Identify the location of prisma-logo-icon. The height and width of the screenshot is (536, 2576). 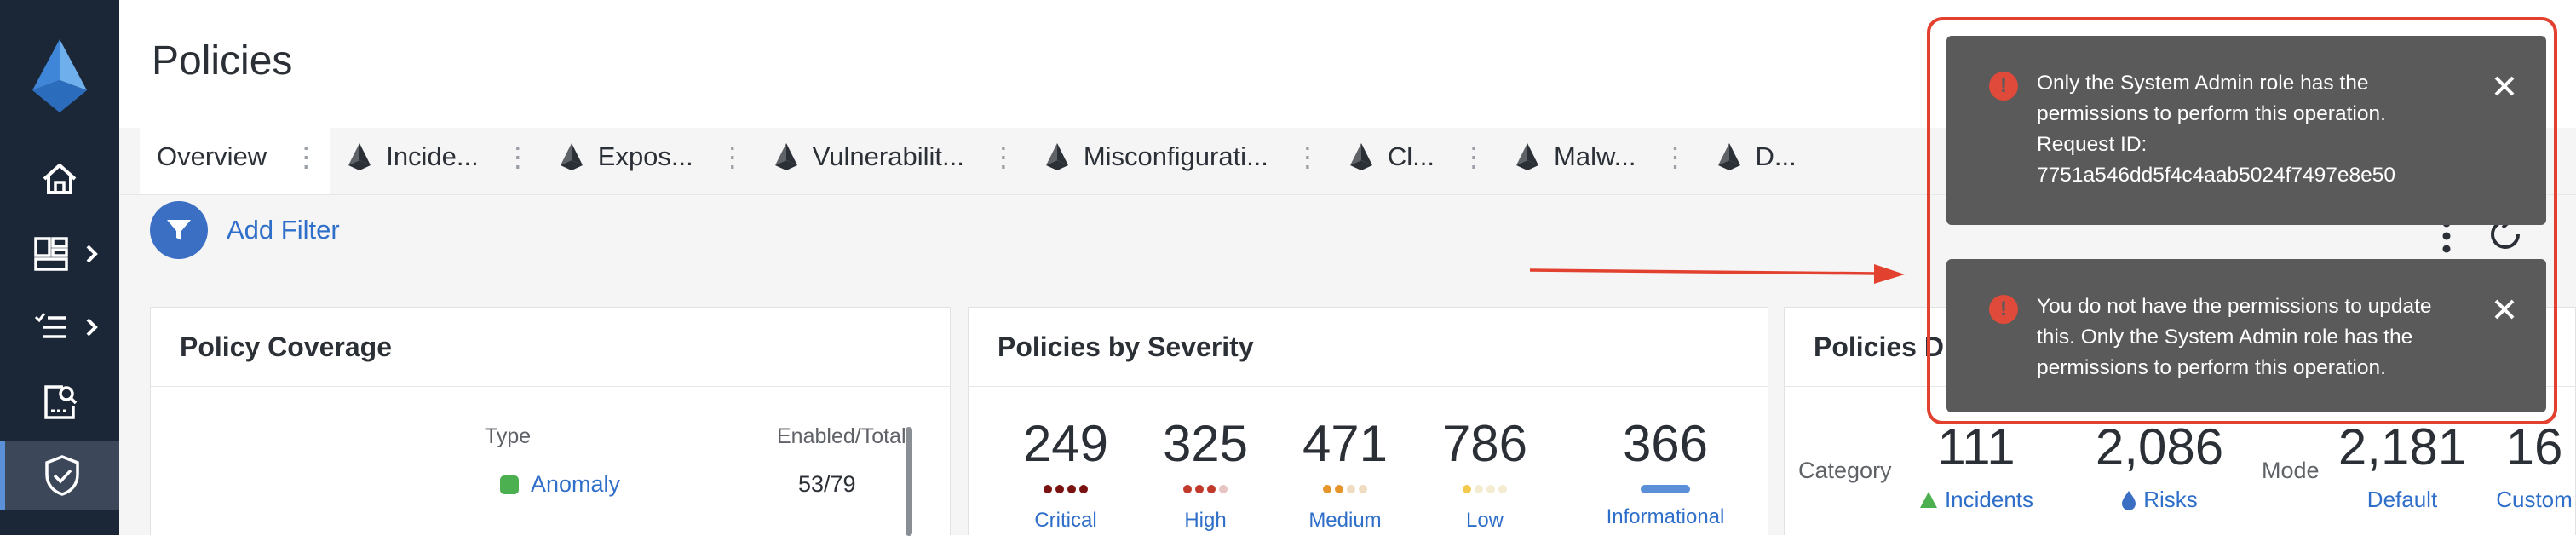
(60, 75).